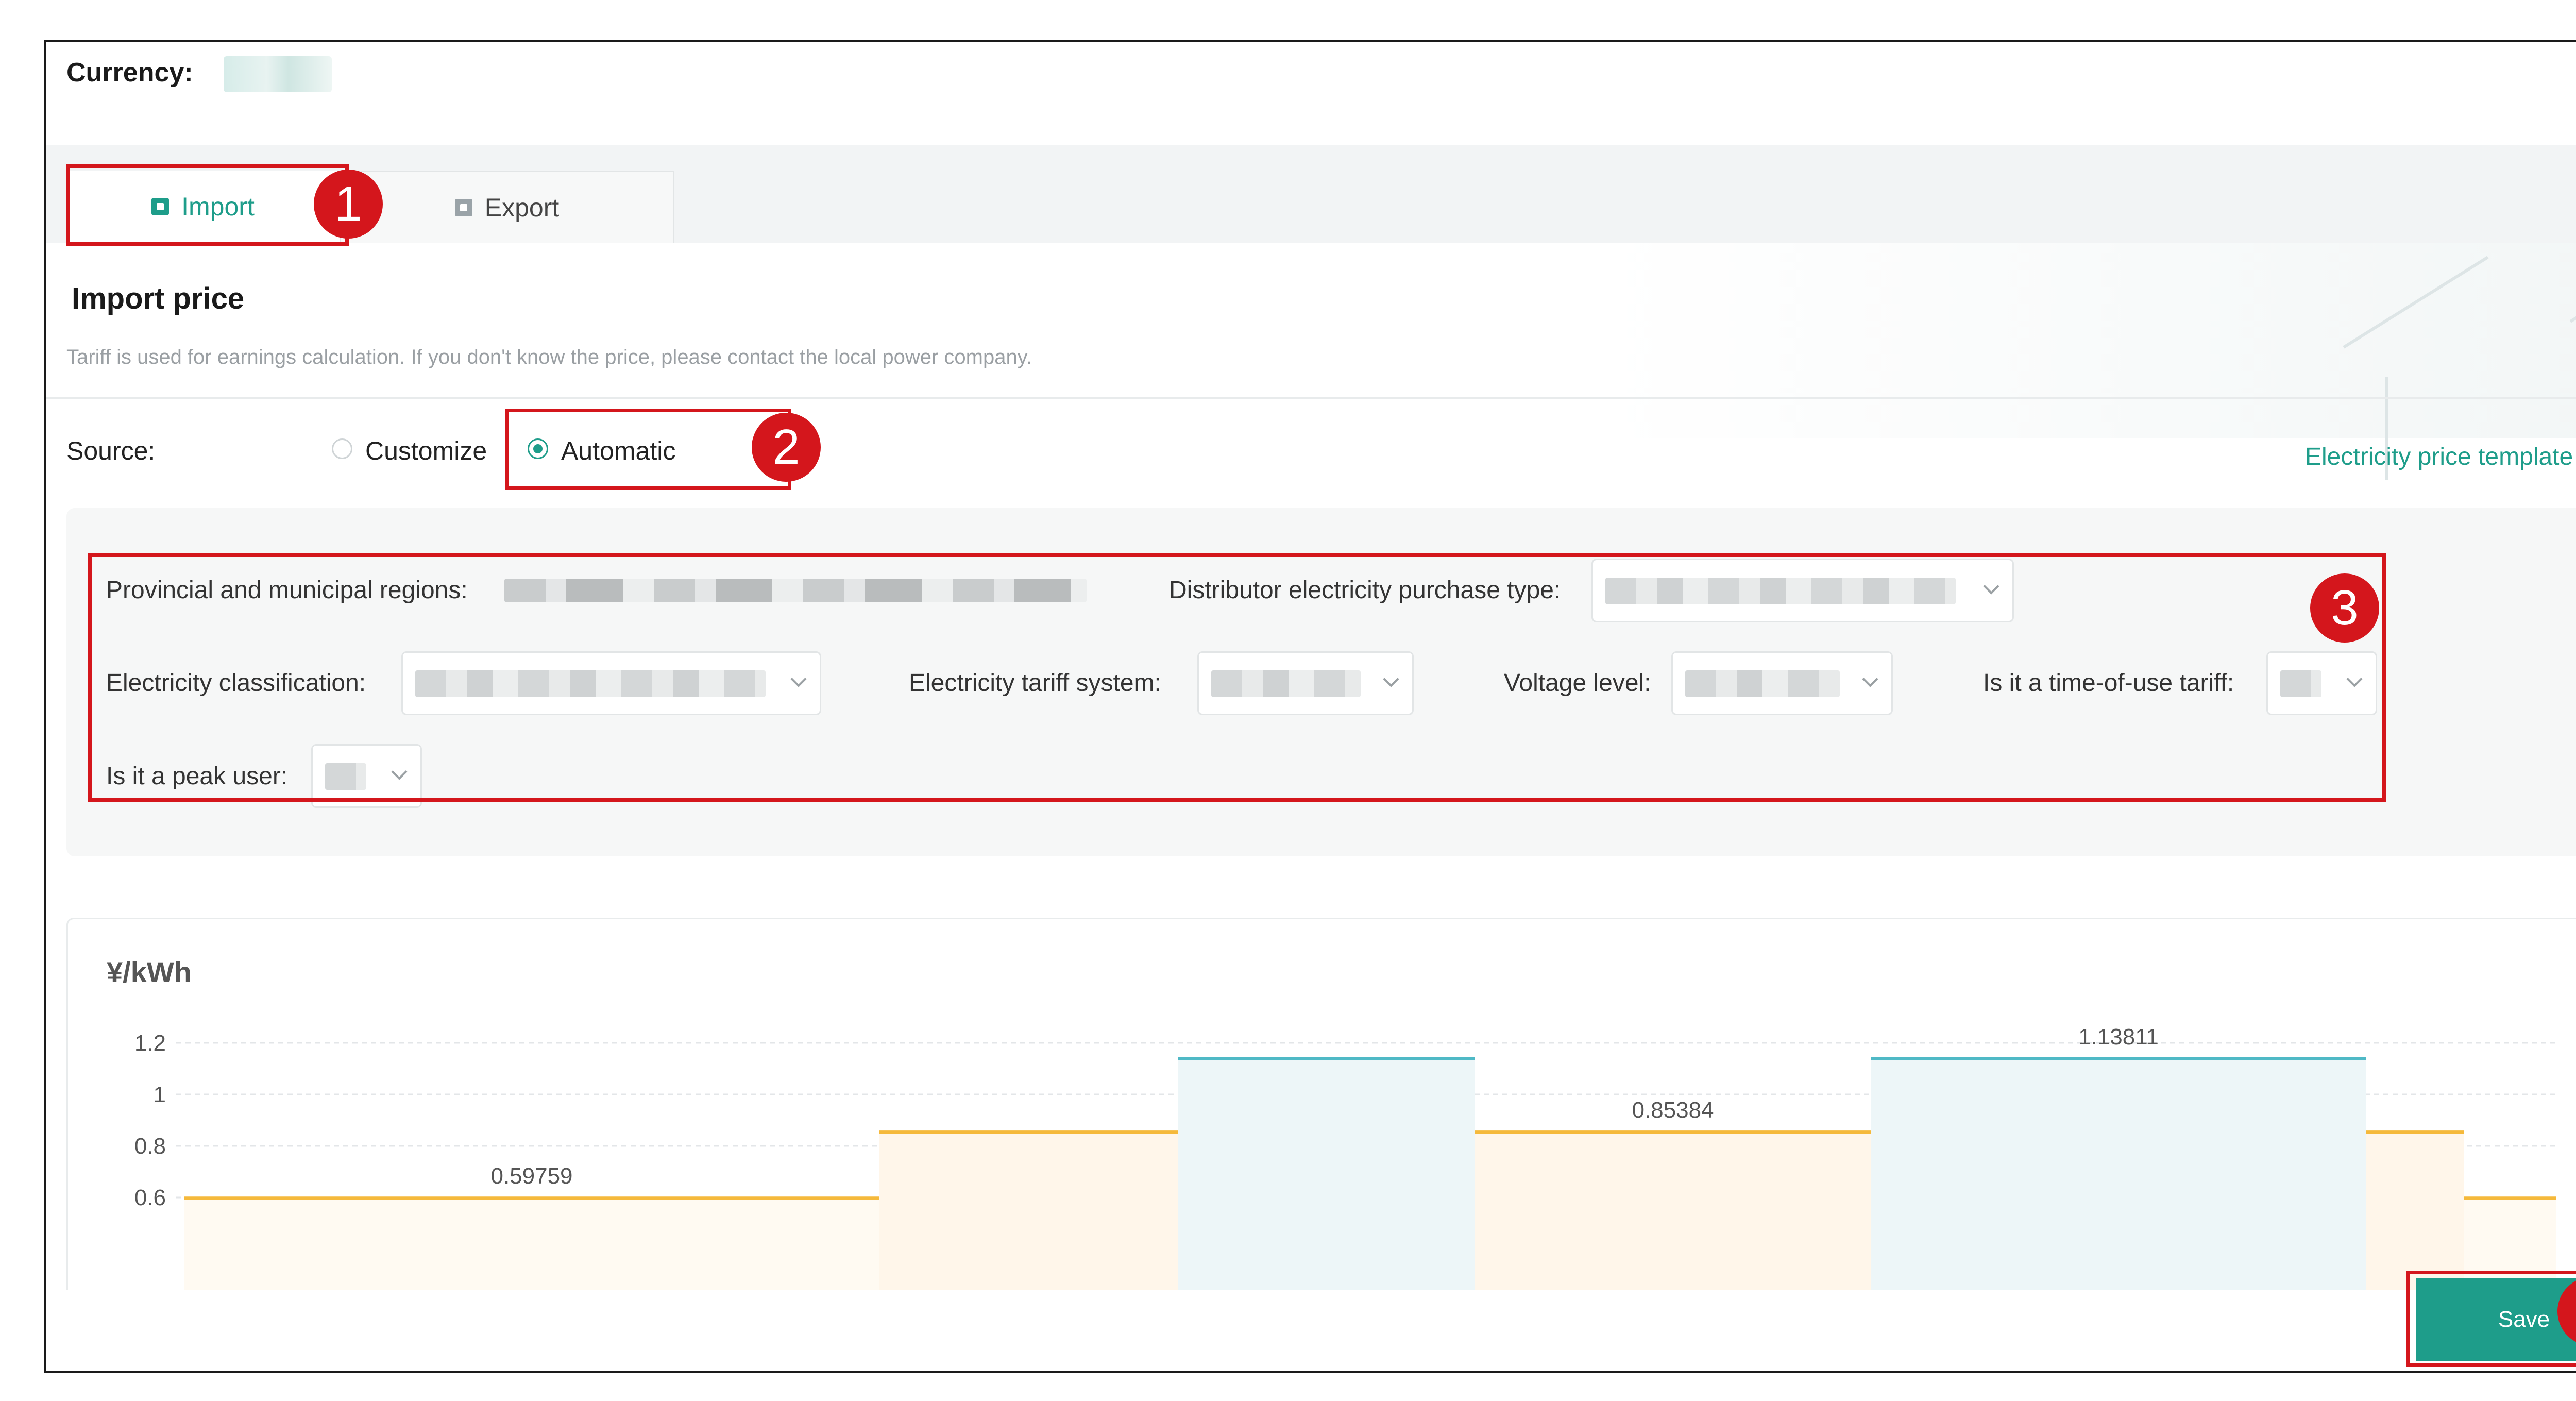 The image size is (2576, 1401). I want to click on annotation-badge-3: 3, so click(2344, 608).